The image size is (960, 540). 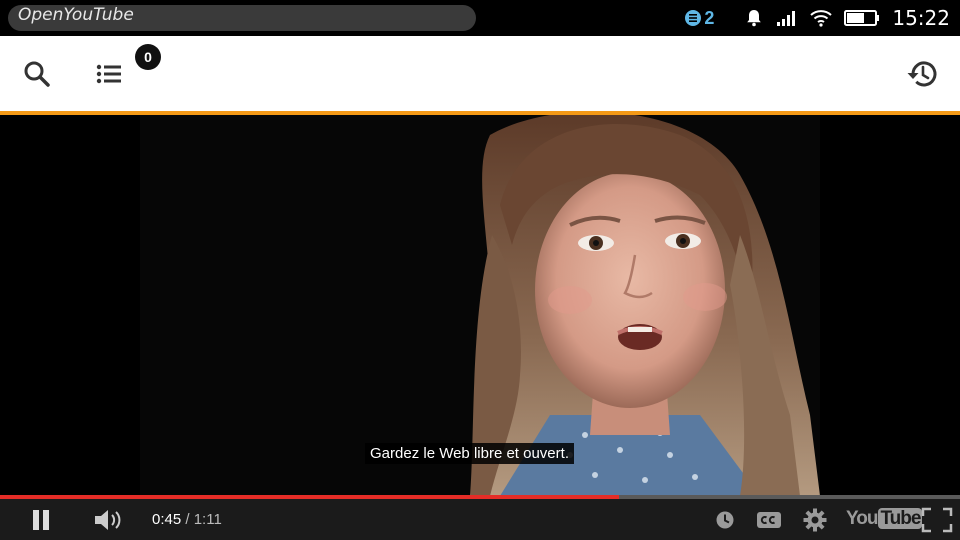 I want to click on notification-indicator: 2, so click(x=699, y=18).